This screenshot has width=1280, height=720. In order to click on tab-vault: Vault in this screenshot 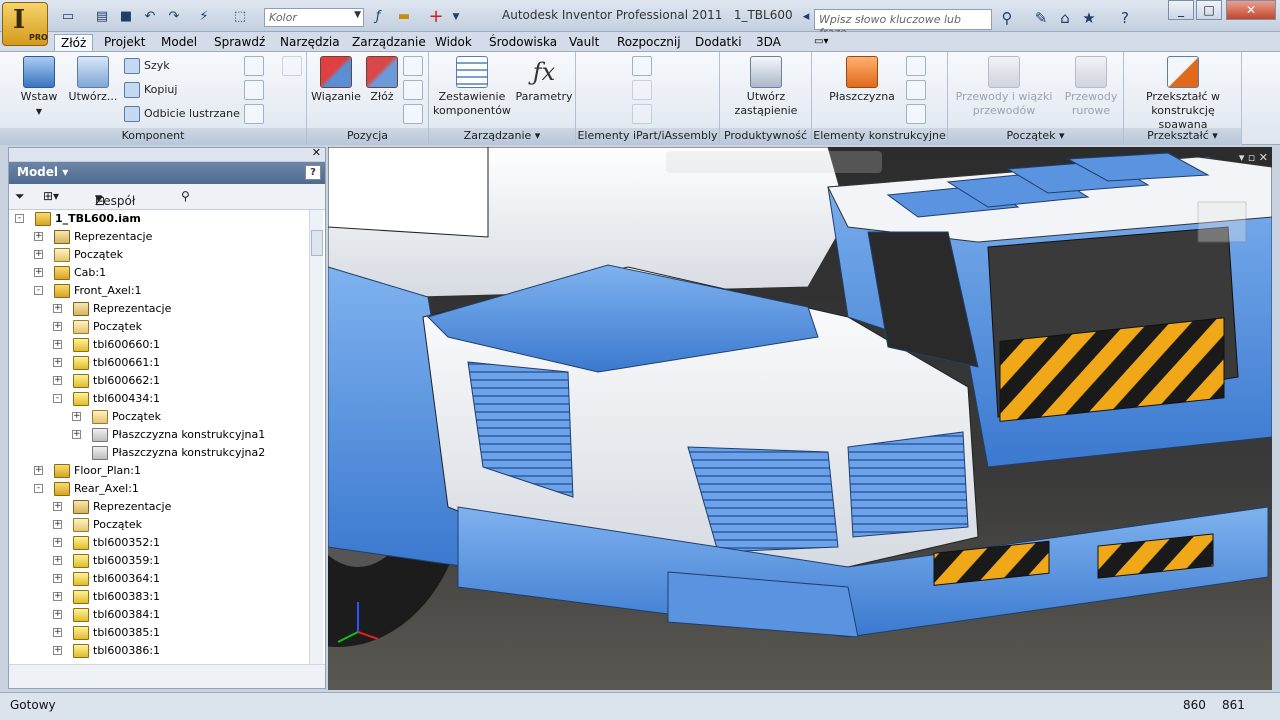, I will do `click(584, 43)`.